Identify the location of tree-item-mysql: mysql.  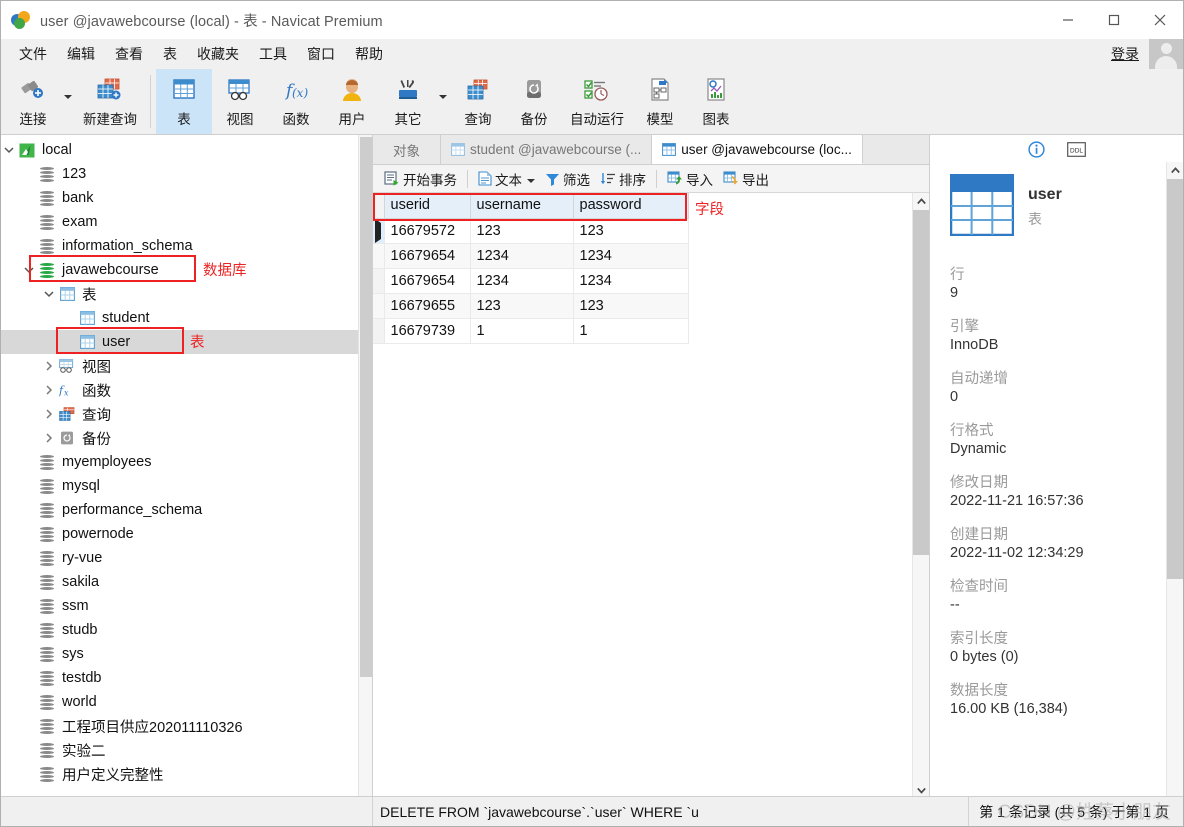
(186, 486).